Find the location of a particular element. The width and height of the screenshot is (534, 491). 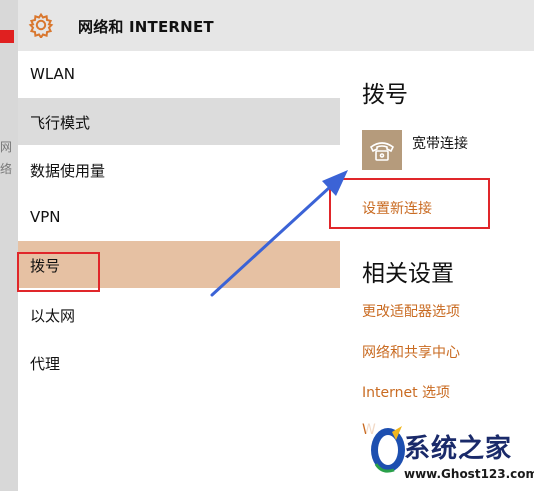

watermark-url: www.Ghost123.com is located at coordinates (469, 474).